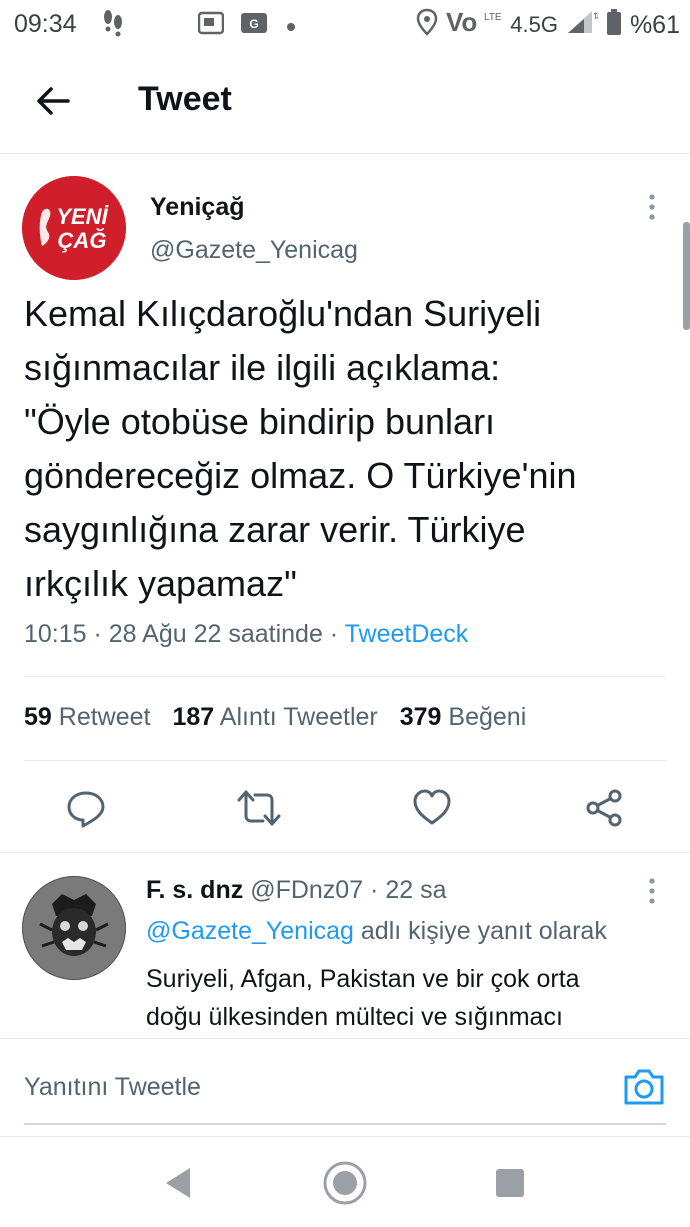 The width and height of the screenshot is (690, 1227). Describe the element at coordinates (686, 276) in the screenshot. I see `scrollbar` at that location.